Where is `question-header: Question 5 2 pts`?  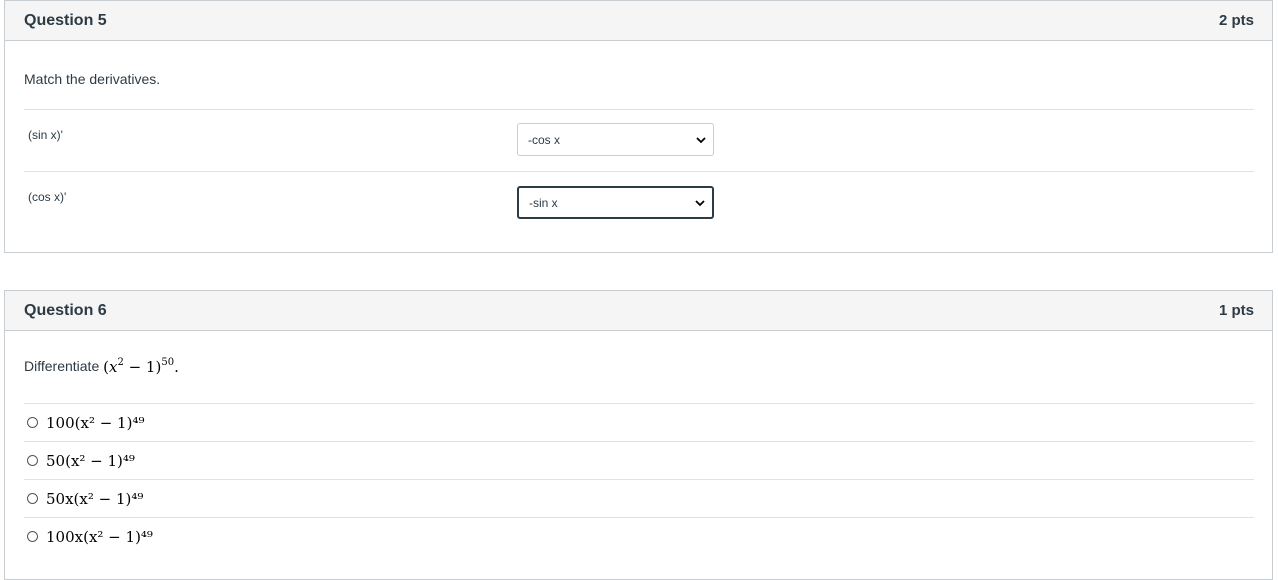 question-header: Question 5 2 pts is located at coordinates (638, 21).